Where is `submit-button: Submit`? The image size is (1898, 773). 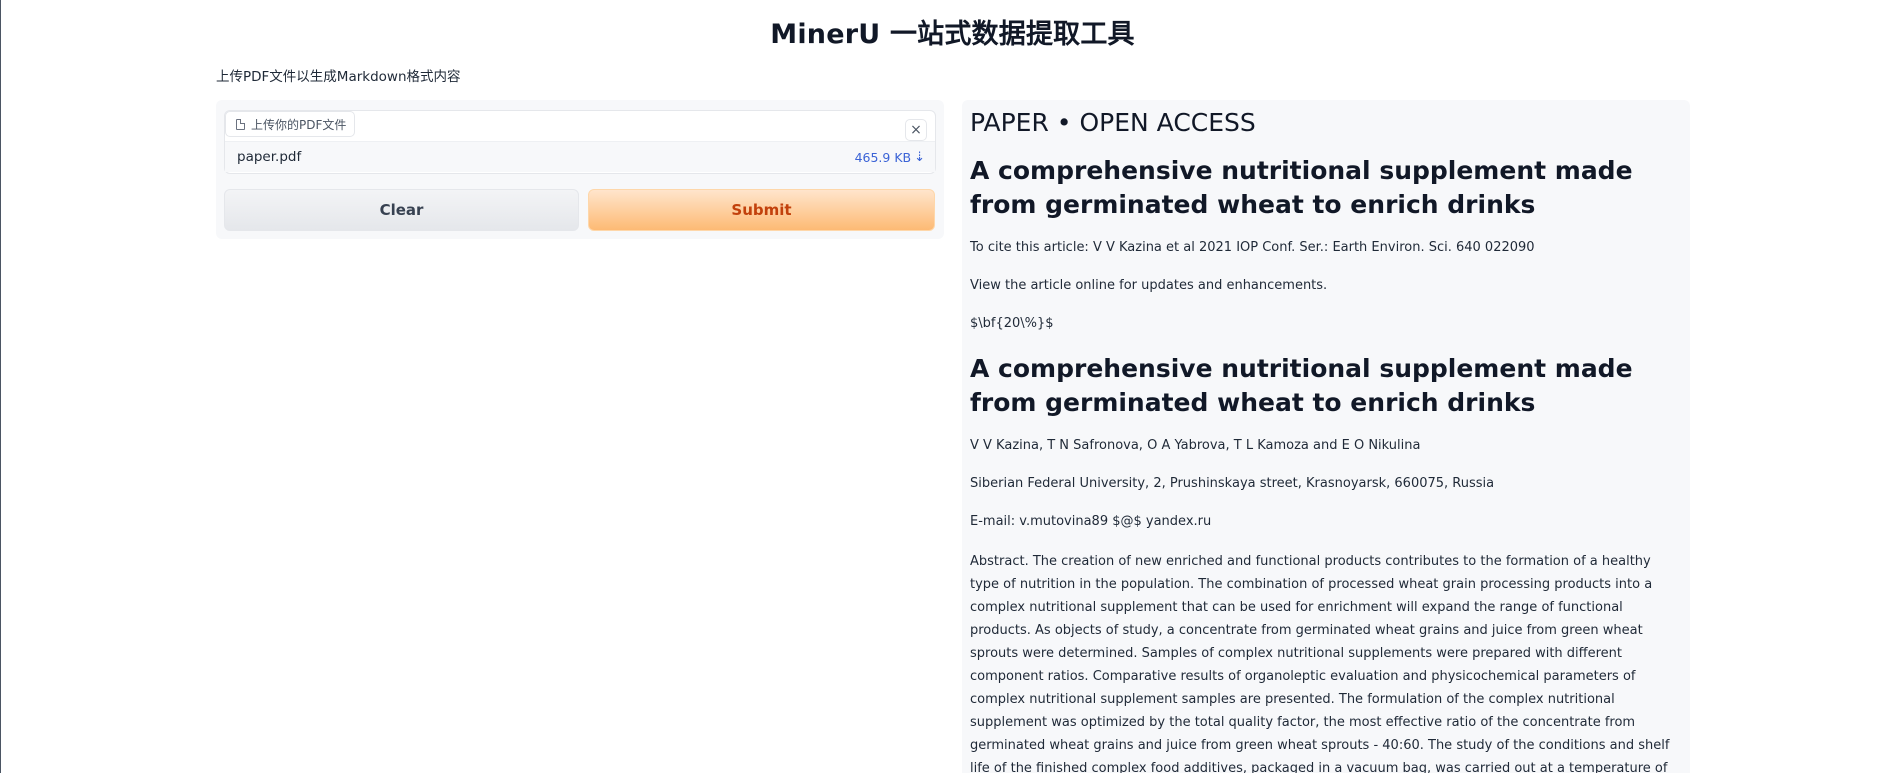 submit-button: Submit is located at coordinates (761, 210).